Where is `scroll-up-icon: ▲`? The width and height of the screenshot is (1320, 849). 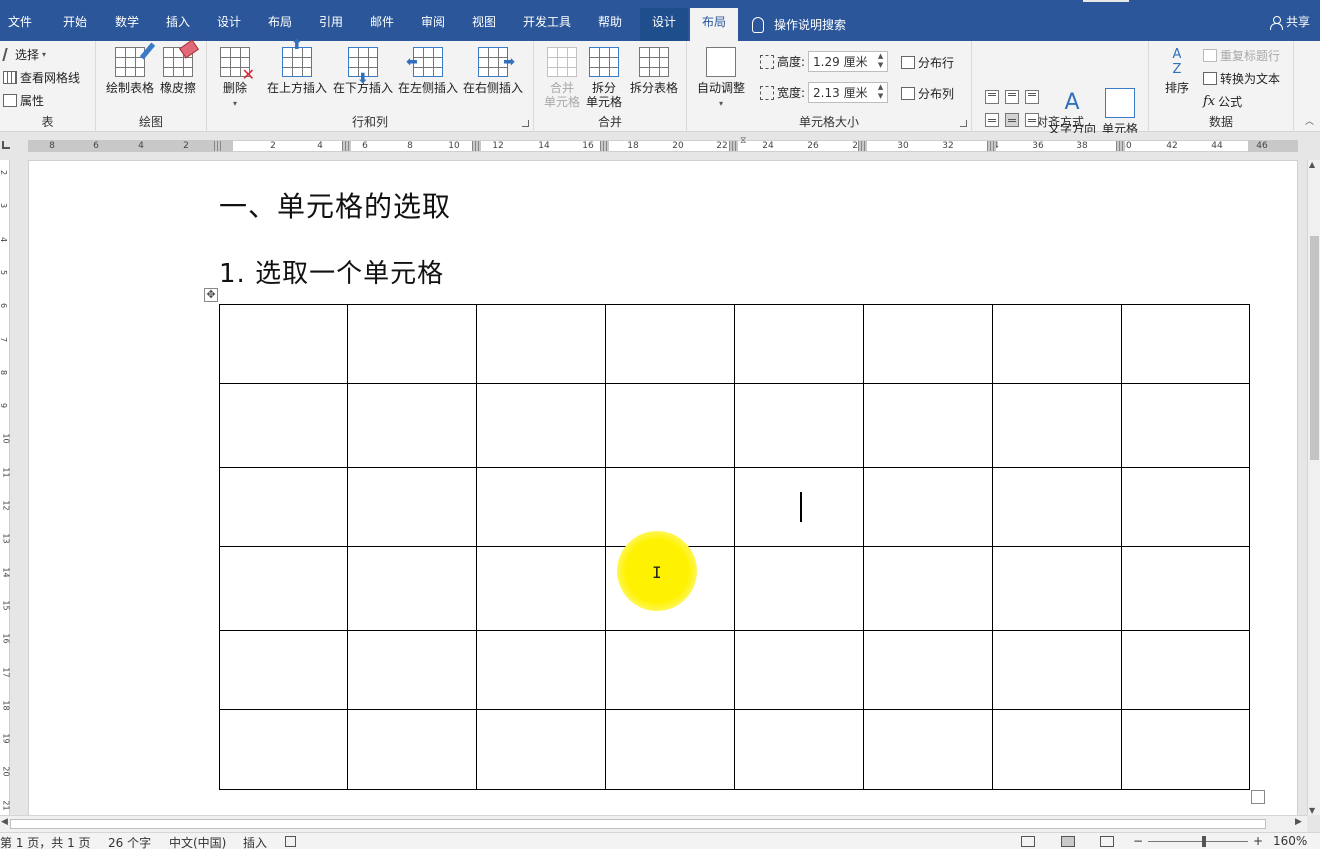
scroll-up-icon: ▲ is located at coordinates (1312, 164).